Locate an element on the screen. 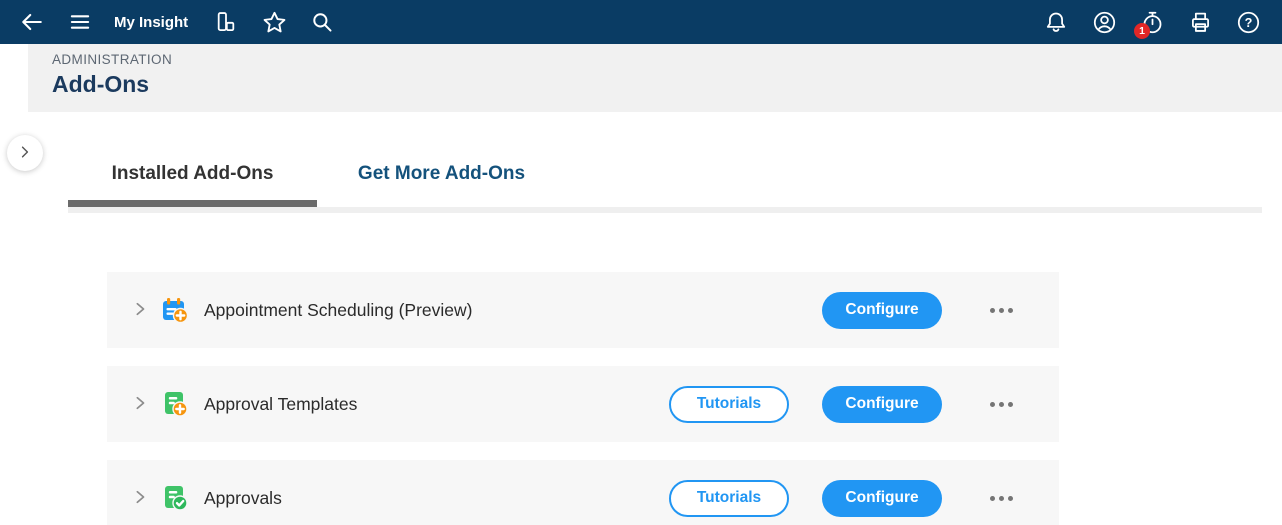  hamburger-menu-icon is located at coordinates (80, 22).